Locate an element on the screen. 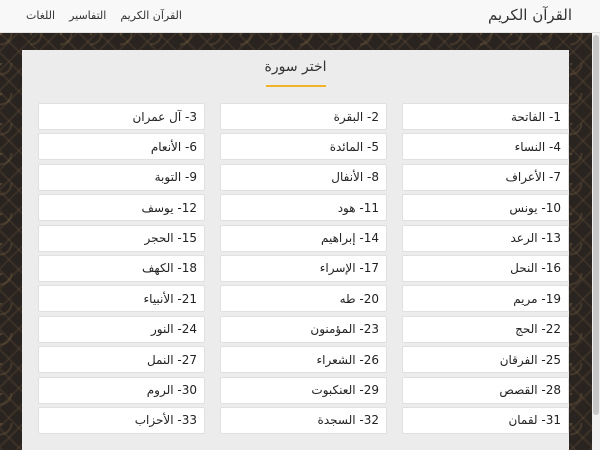  surah-item: 25- الفرقان is located at coordinates (485, 360).